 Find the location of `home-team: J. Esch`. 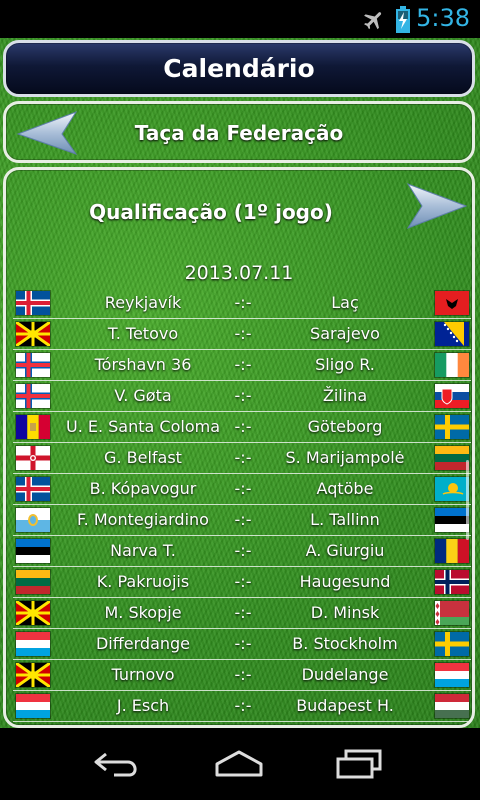

home-team: J. Esch is located at coordinates (143, 705).